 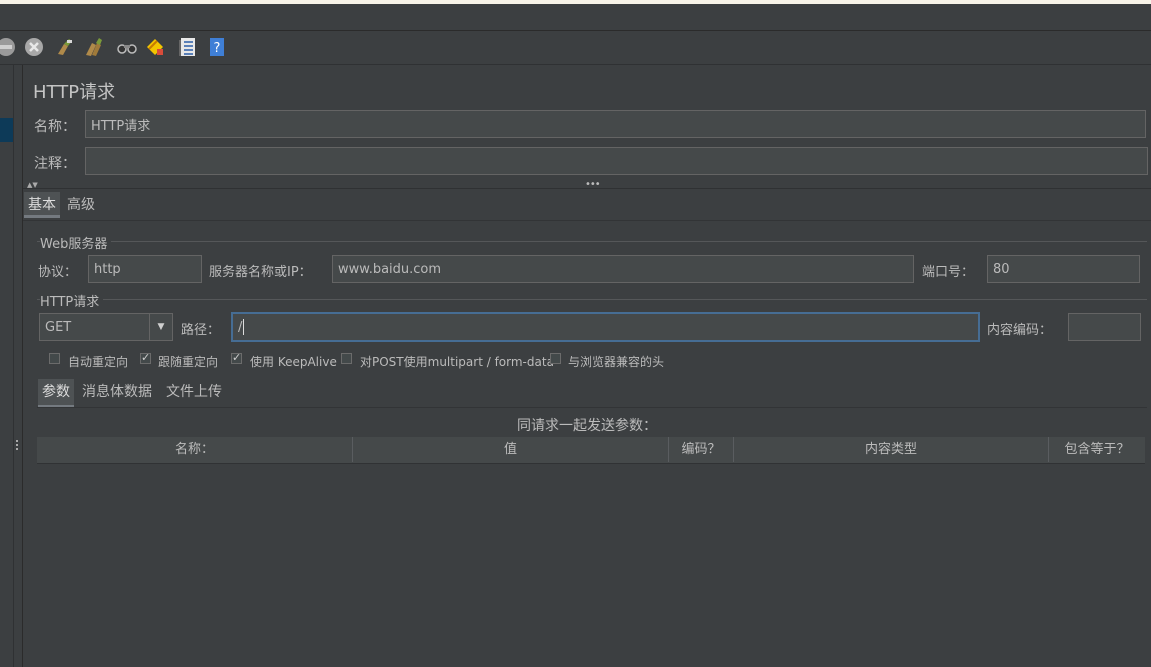 What do you see at coordinates (891, 449) in the screenshot?
I see `column-content-type-header: 内容类型` at bounding box center [891, 449].